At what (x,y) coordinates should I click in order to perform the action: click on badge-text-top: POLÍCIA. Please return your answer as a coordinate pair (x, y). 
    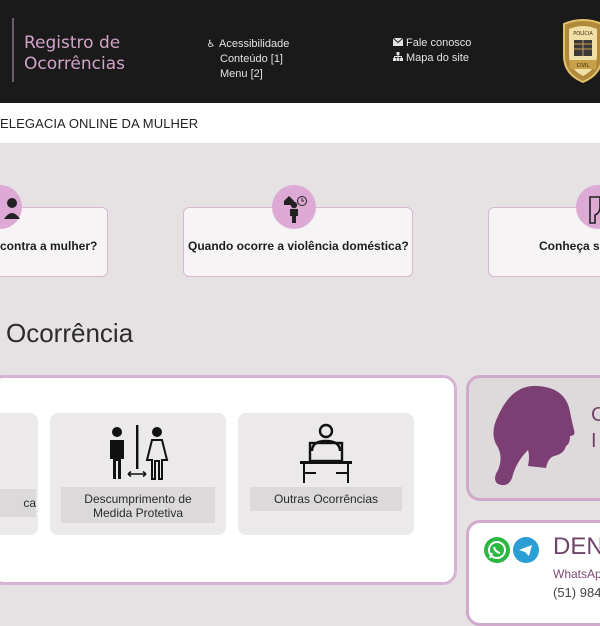
    Looking at the image, I should click on (583, 33).